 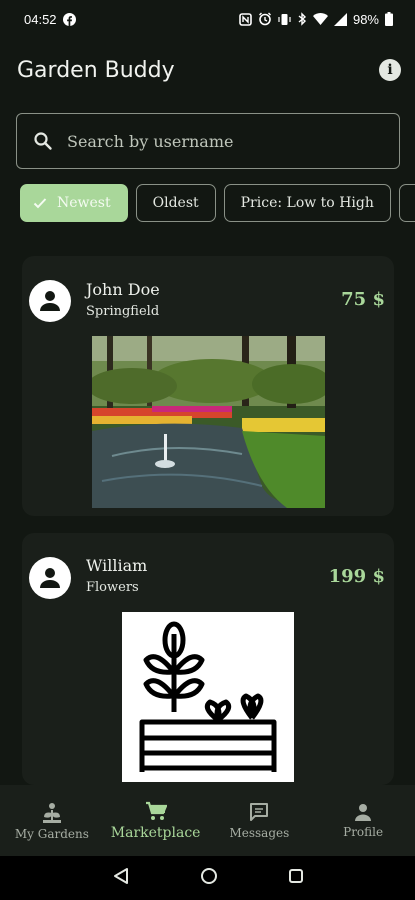 I want to click on system-nav-bar, so click(x=207, y=878).